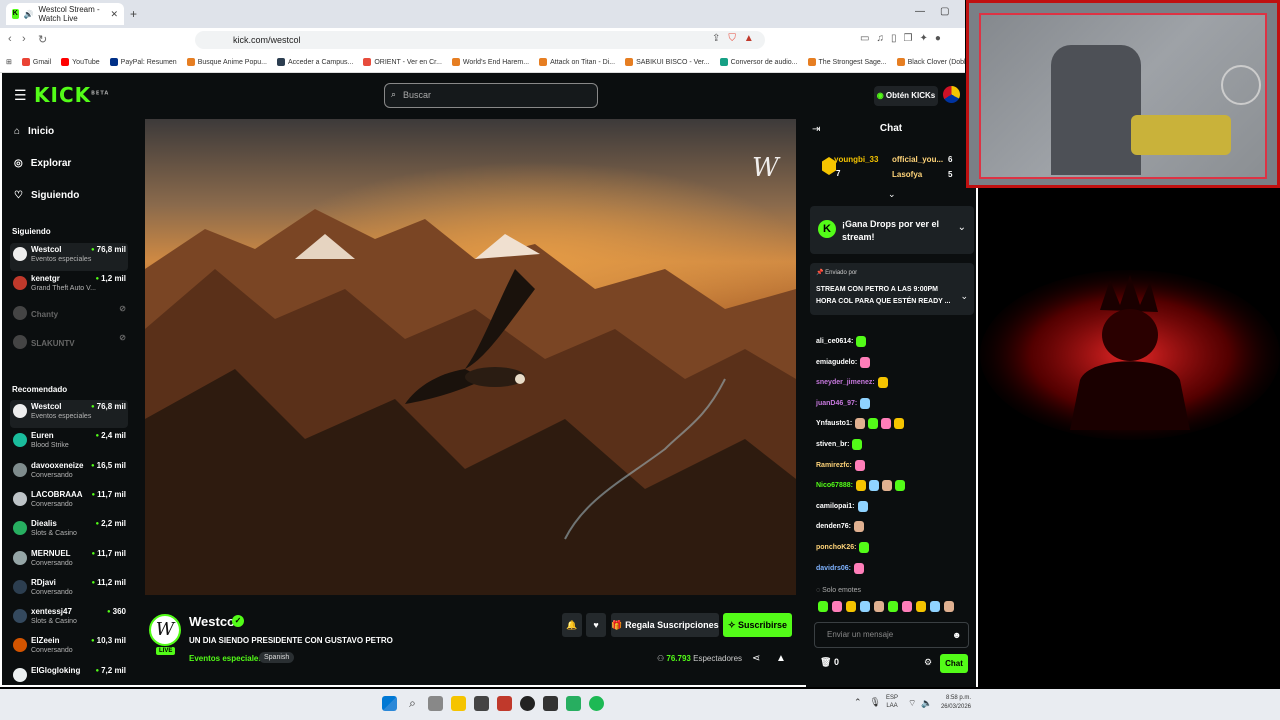  What do you see at coordinates (65, 14) in the screenshot?
I see `browser-tab: K 🔊 Westcol Stream - Watch Live ✕` at bounding box center [65, 14].